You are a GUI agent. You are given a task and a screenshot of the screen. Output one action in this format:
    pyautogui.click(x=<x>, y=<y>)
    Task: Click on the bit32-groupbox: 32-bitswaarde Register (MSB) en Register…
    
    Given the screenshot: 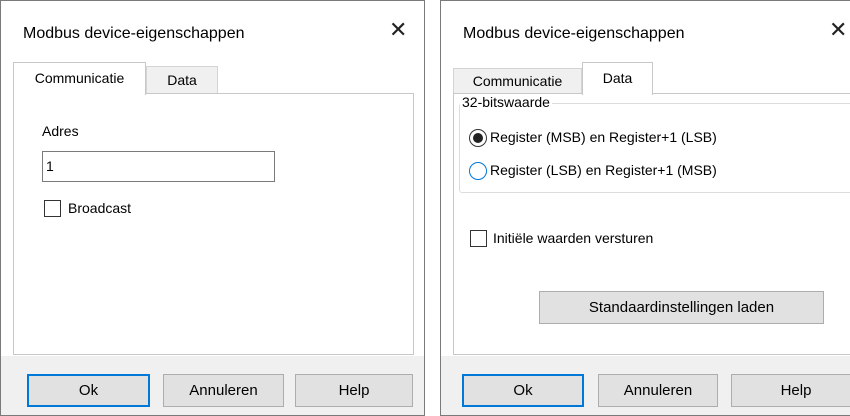 What is the action you would take?
    pyautogui.click(x=654, y=143)
    